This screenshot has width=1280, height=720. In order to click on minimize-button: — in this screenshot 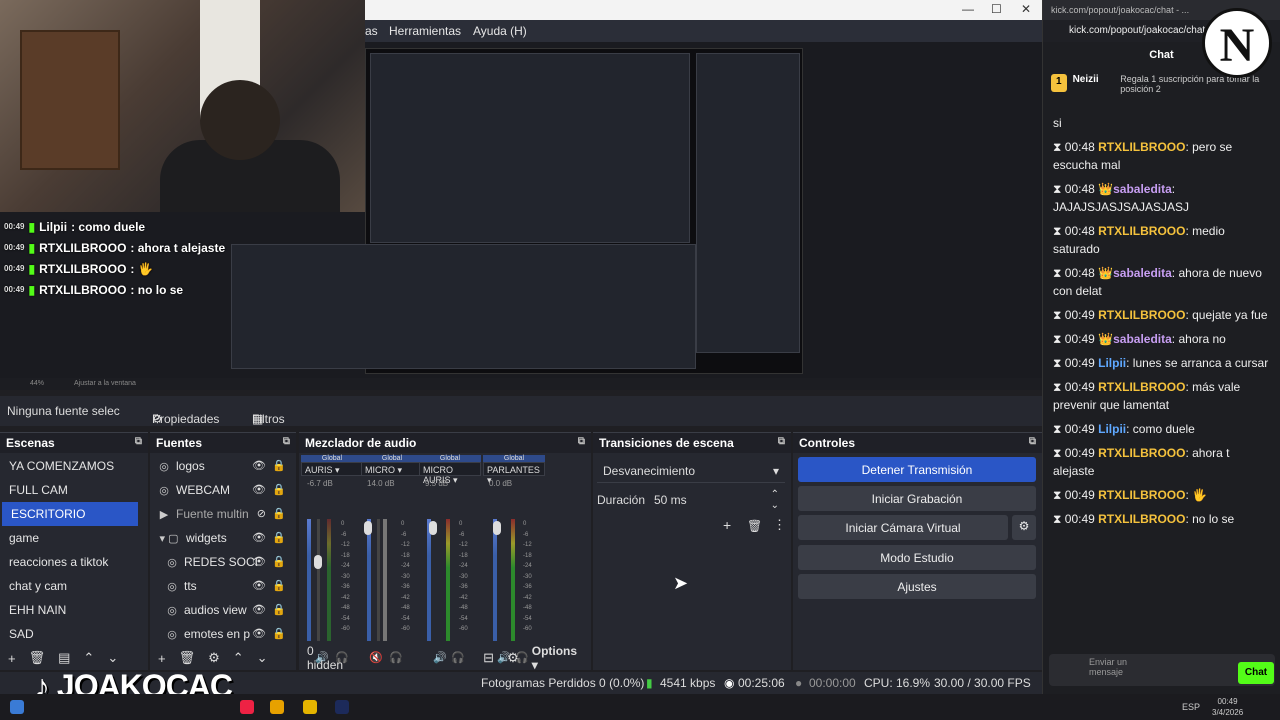, I will do `click(968, 9)`.